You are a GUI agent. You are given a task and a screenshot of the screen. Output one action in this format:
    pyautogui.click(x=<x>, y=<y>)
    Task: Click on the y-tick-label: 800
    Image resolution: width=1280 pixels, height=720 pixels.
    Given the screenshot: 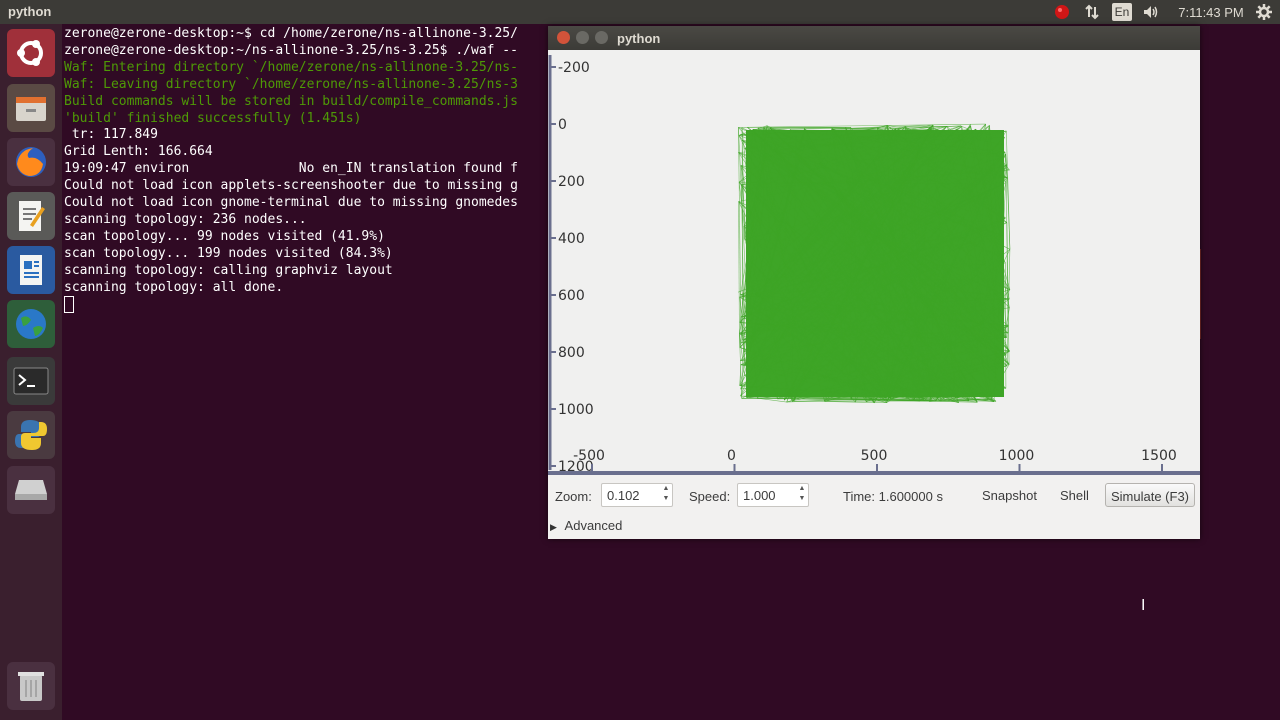 What is the action you would take?
    pyautogui.click(x=571, y=353)
    